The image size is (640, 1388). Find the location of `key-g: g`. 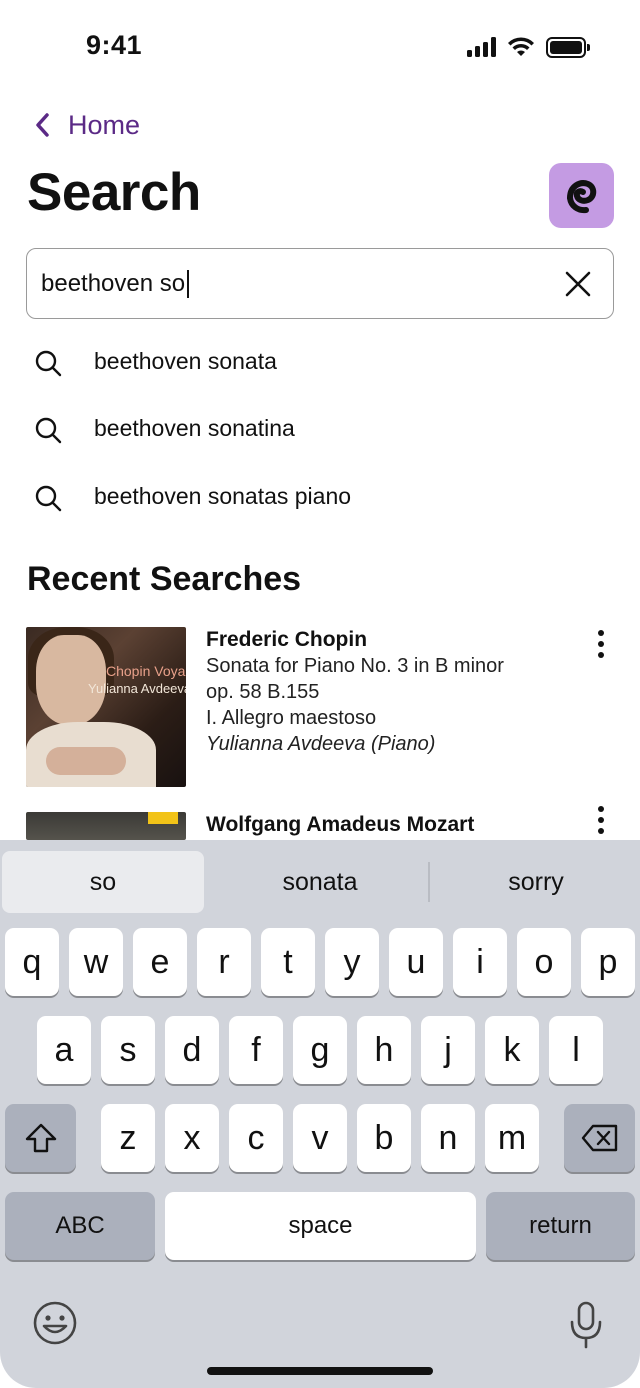

key-g: g is located at coordinates (320, 1050).